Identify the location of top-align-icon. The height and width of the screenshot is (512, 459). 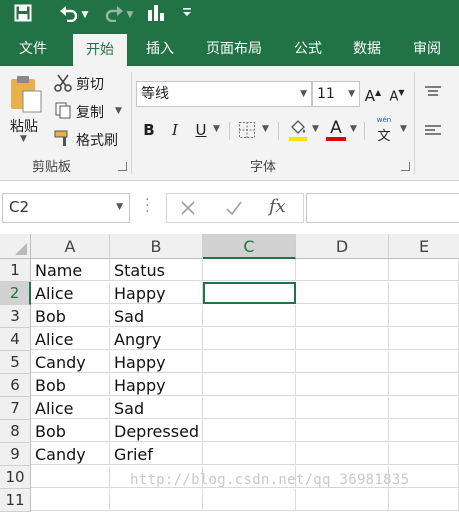
(433, 91).